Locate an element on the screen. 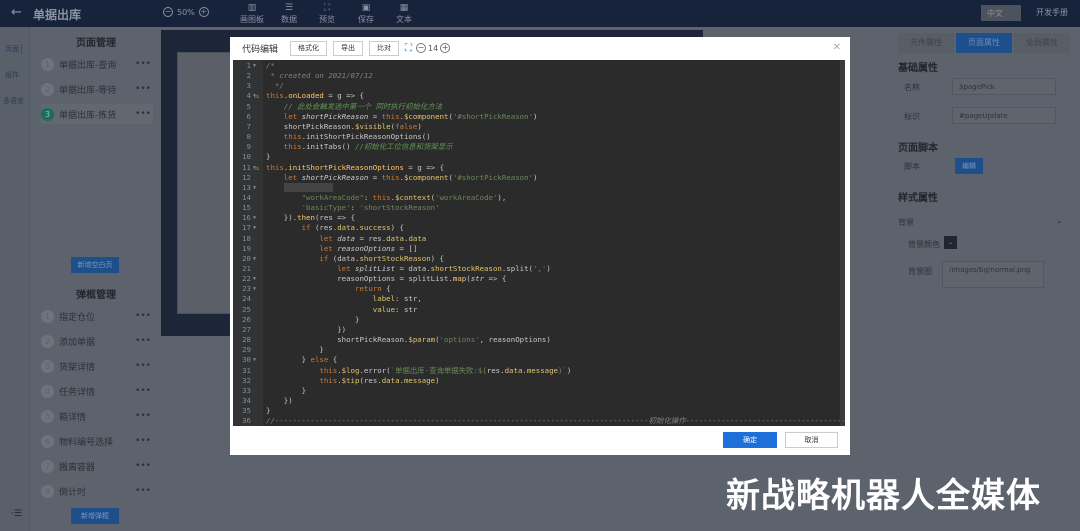 The height and width of the screenshot is (531, 1080). sidebar.pages-item: 2 单据出库-等待 ••• is located at coordinates (97, 89).